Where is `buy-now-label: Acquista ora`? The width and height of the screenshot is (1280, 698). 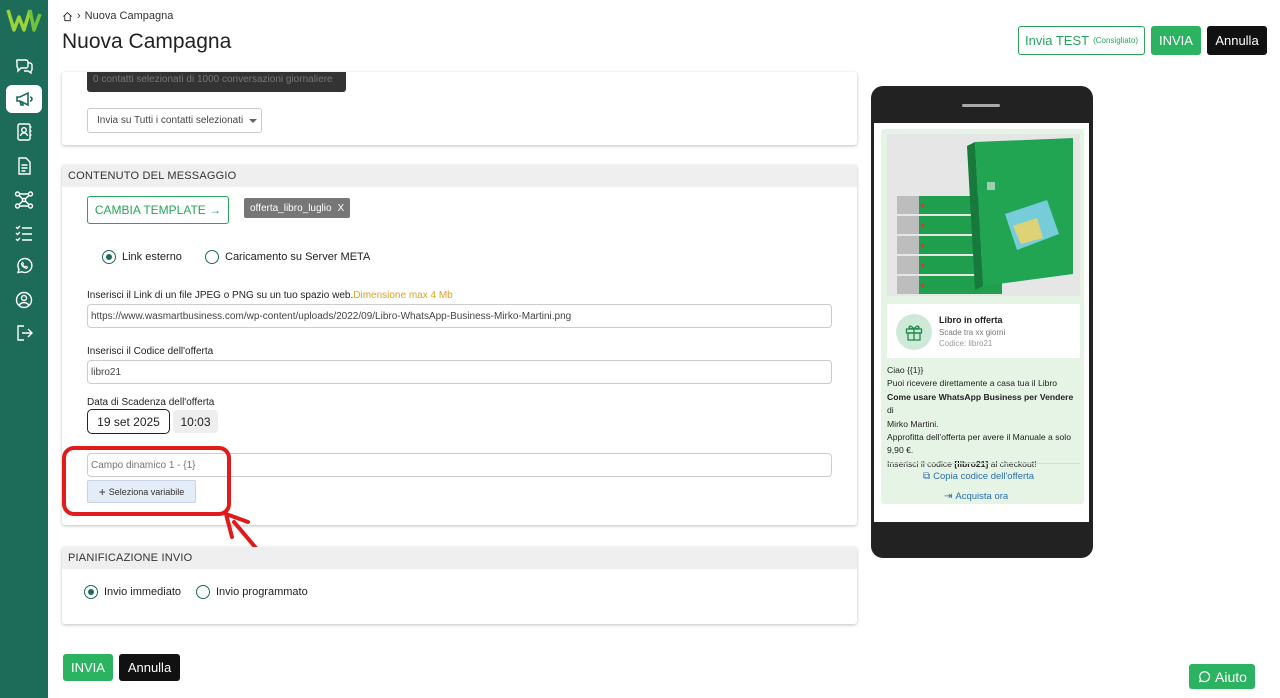 buy-now-label: Acquista ora is located at coordinates (982, 496).